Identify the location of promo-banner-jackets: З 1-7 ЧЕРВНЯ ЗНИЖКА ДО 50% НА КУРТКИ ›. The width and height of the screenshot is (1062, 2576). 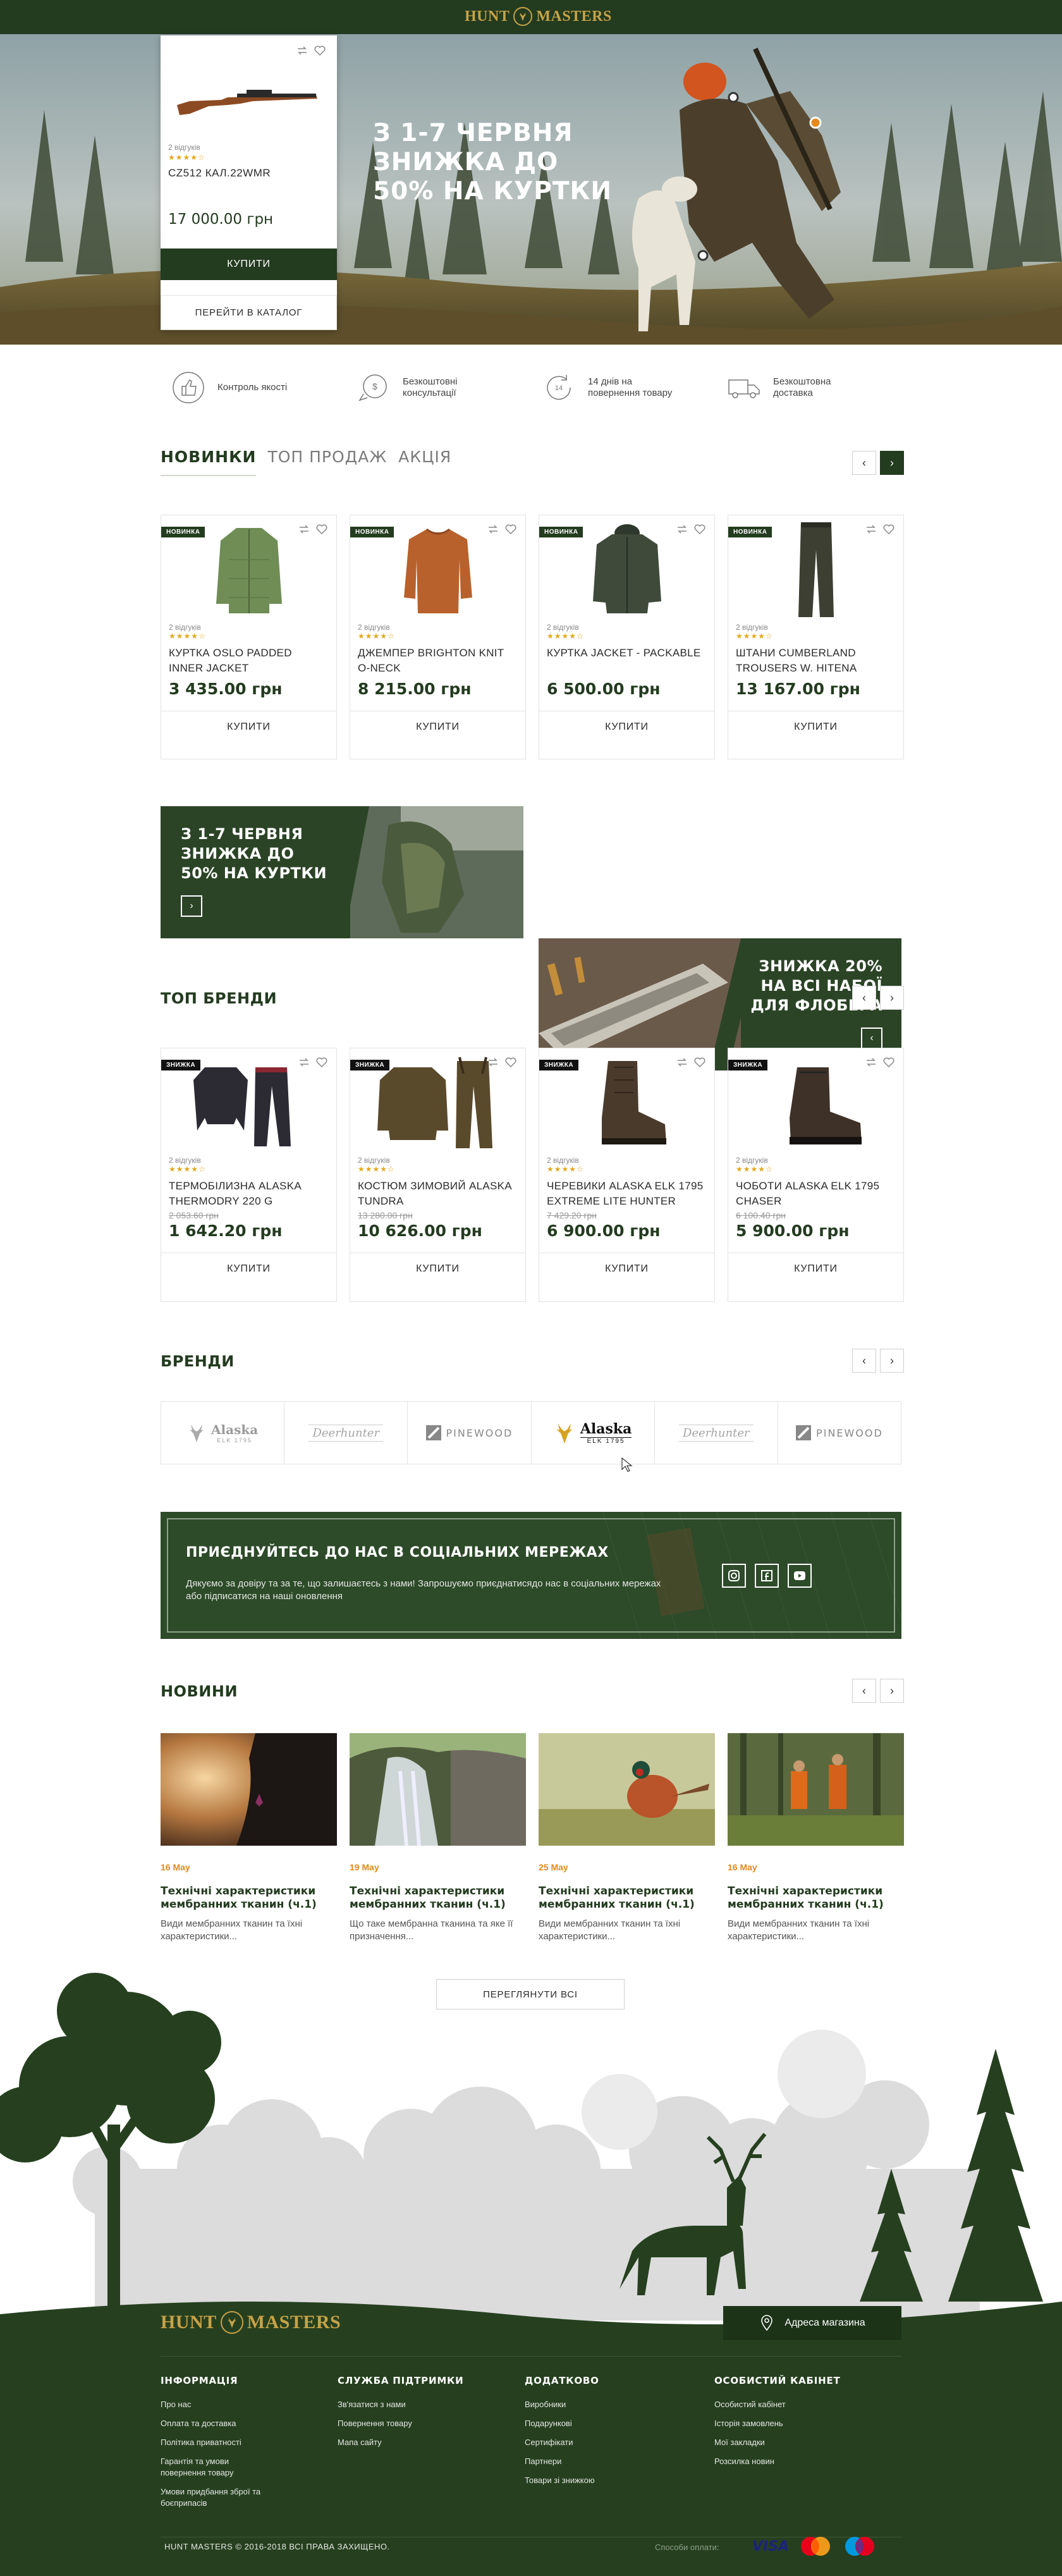
(342, 872).